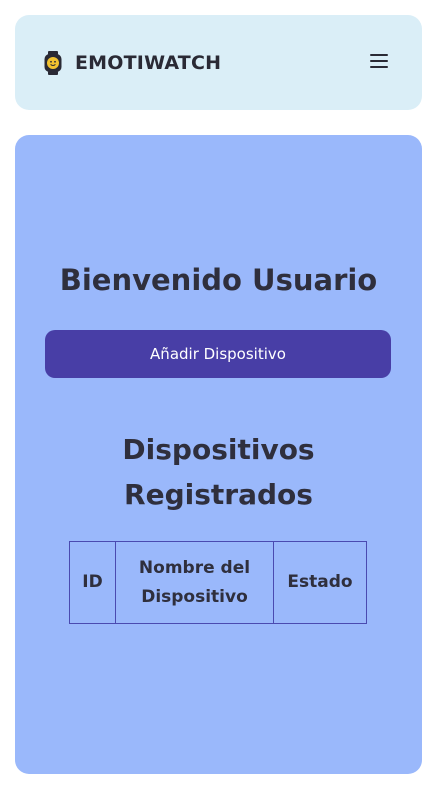 This screenshot has height=785, width=433. Describe the element at coordinates (194, 567) in the screenshot. I see `column-header-name-label: Nombre del` at that location.